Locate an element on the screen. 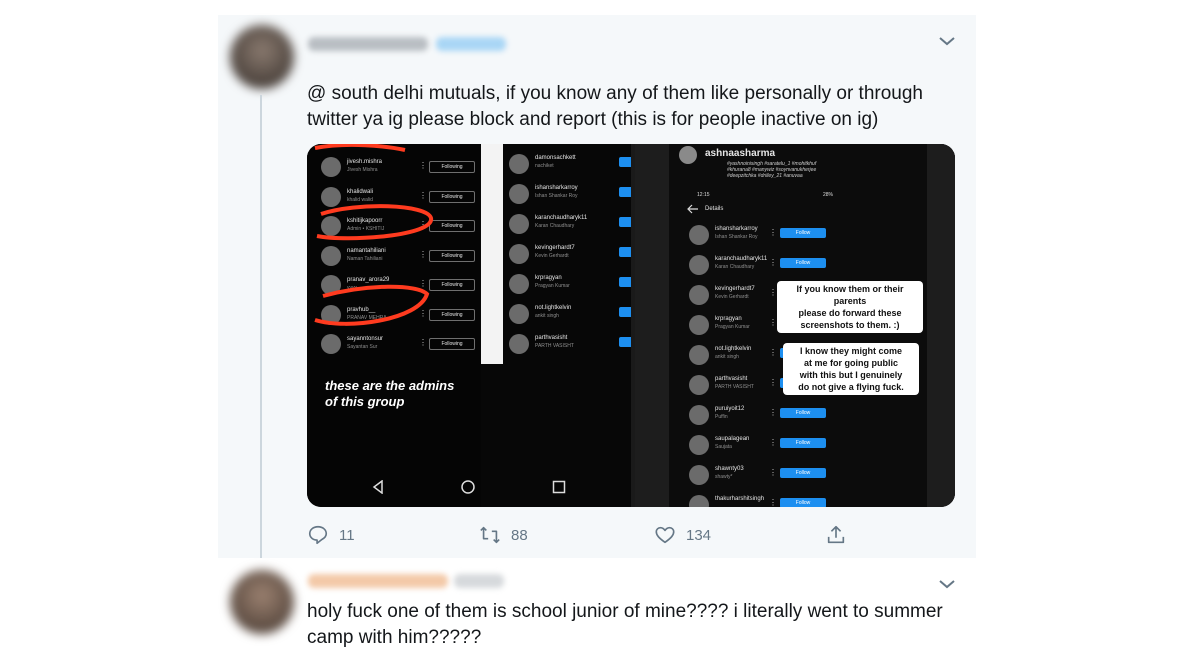  list-username: karanchaudharyk11 is located at coordinates (741, 259).